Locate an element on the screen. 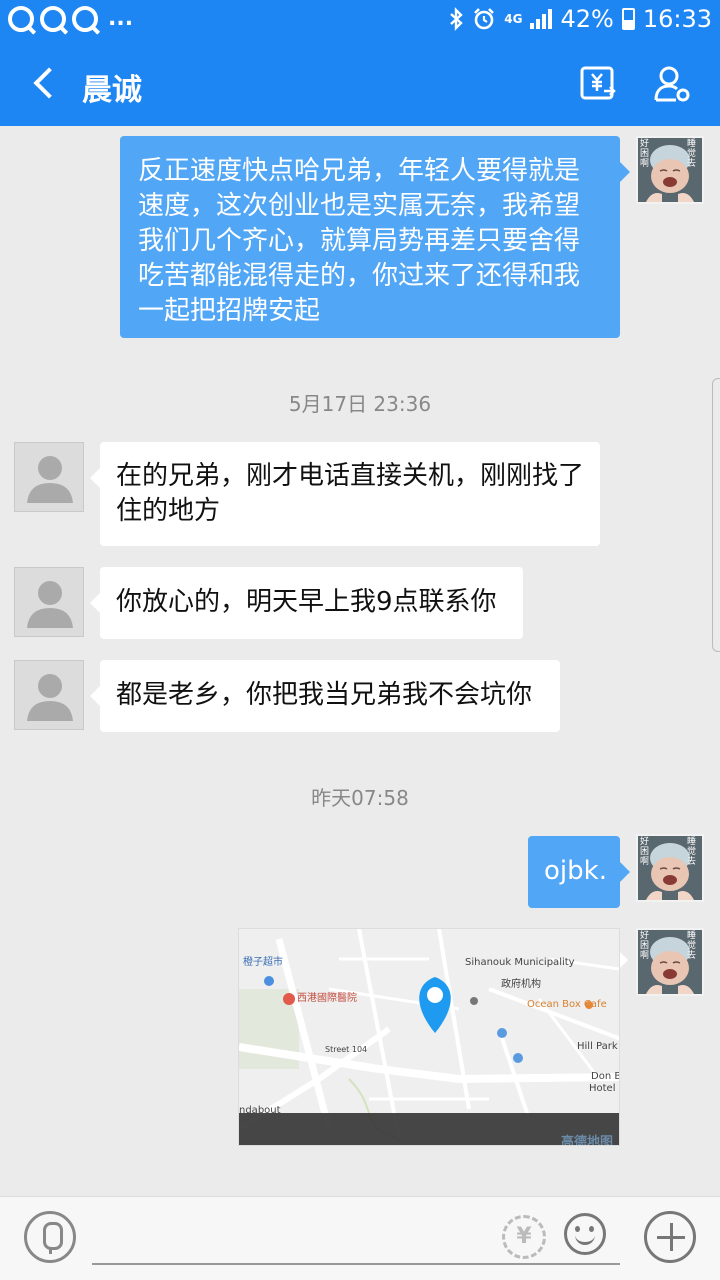 The height and width of the screenshot is (1280, 720). message-text: 你放心的，明天早上我9点联系你 is located at coordinates (306, 602).